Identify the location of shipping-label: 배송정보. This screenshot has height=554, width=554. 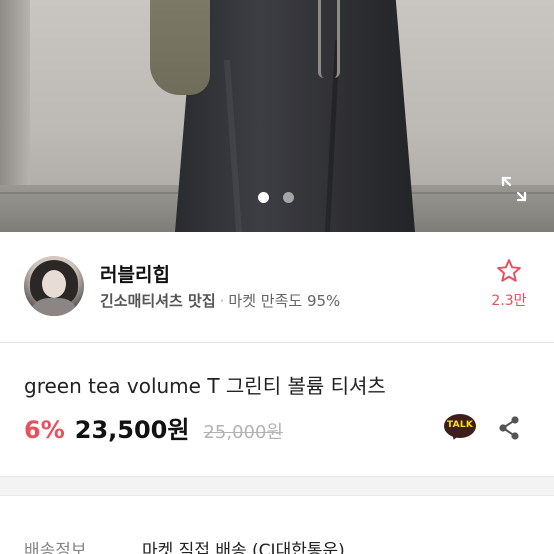
(55, 547).